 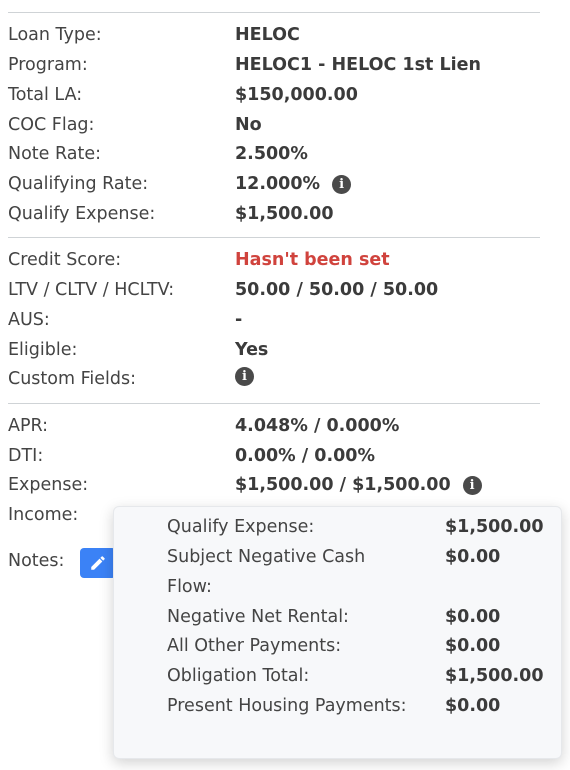 I want to click on qualifying-rate-label: Qualifying Rate:, so click(x=78, y=184).